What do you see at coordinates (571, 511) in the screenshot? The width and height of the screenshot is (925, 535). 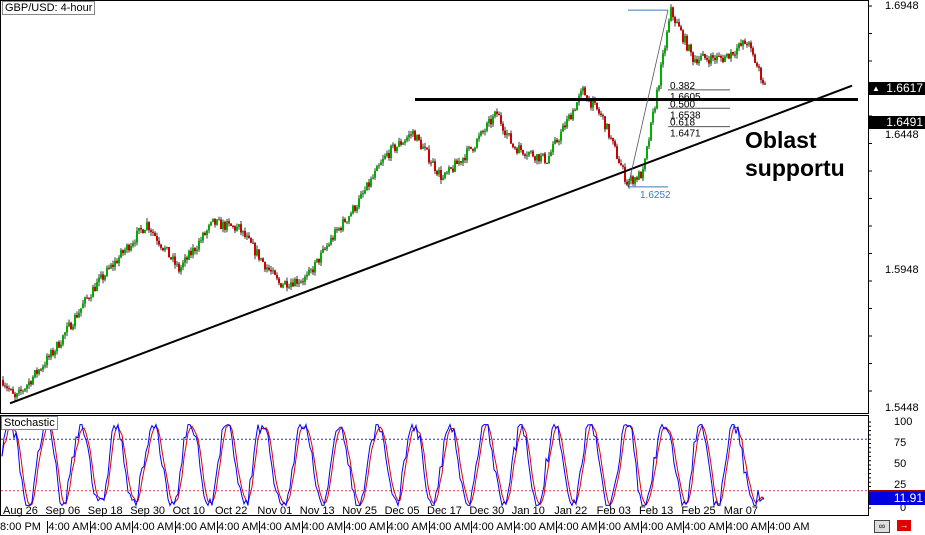 I see `date-label: Jan 22` at bounding box center [571, 511].